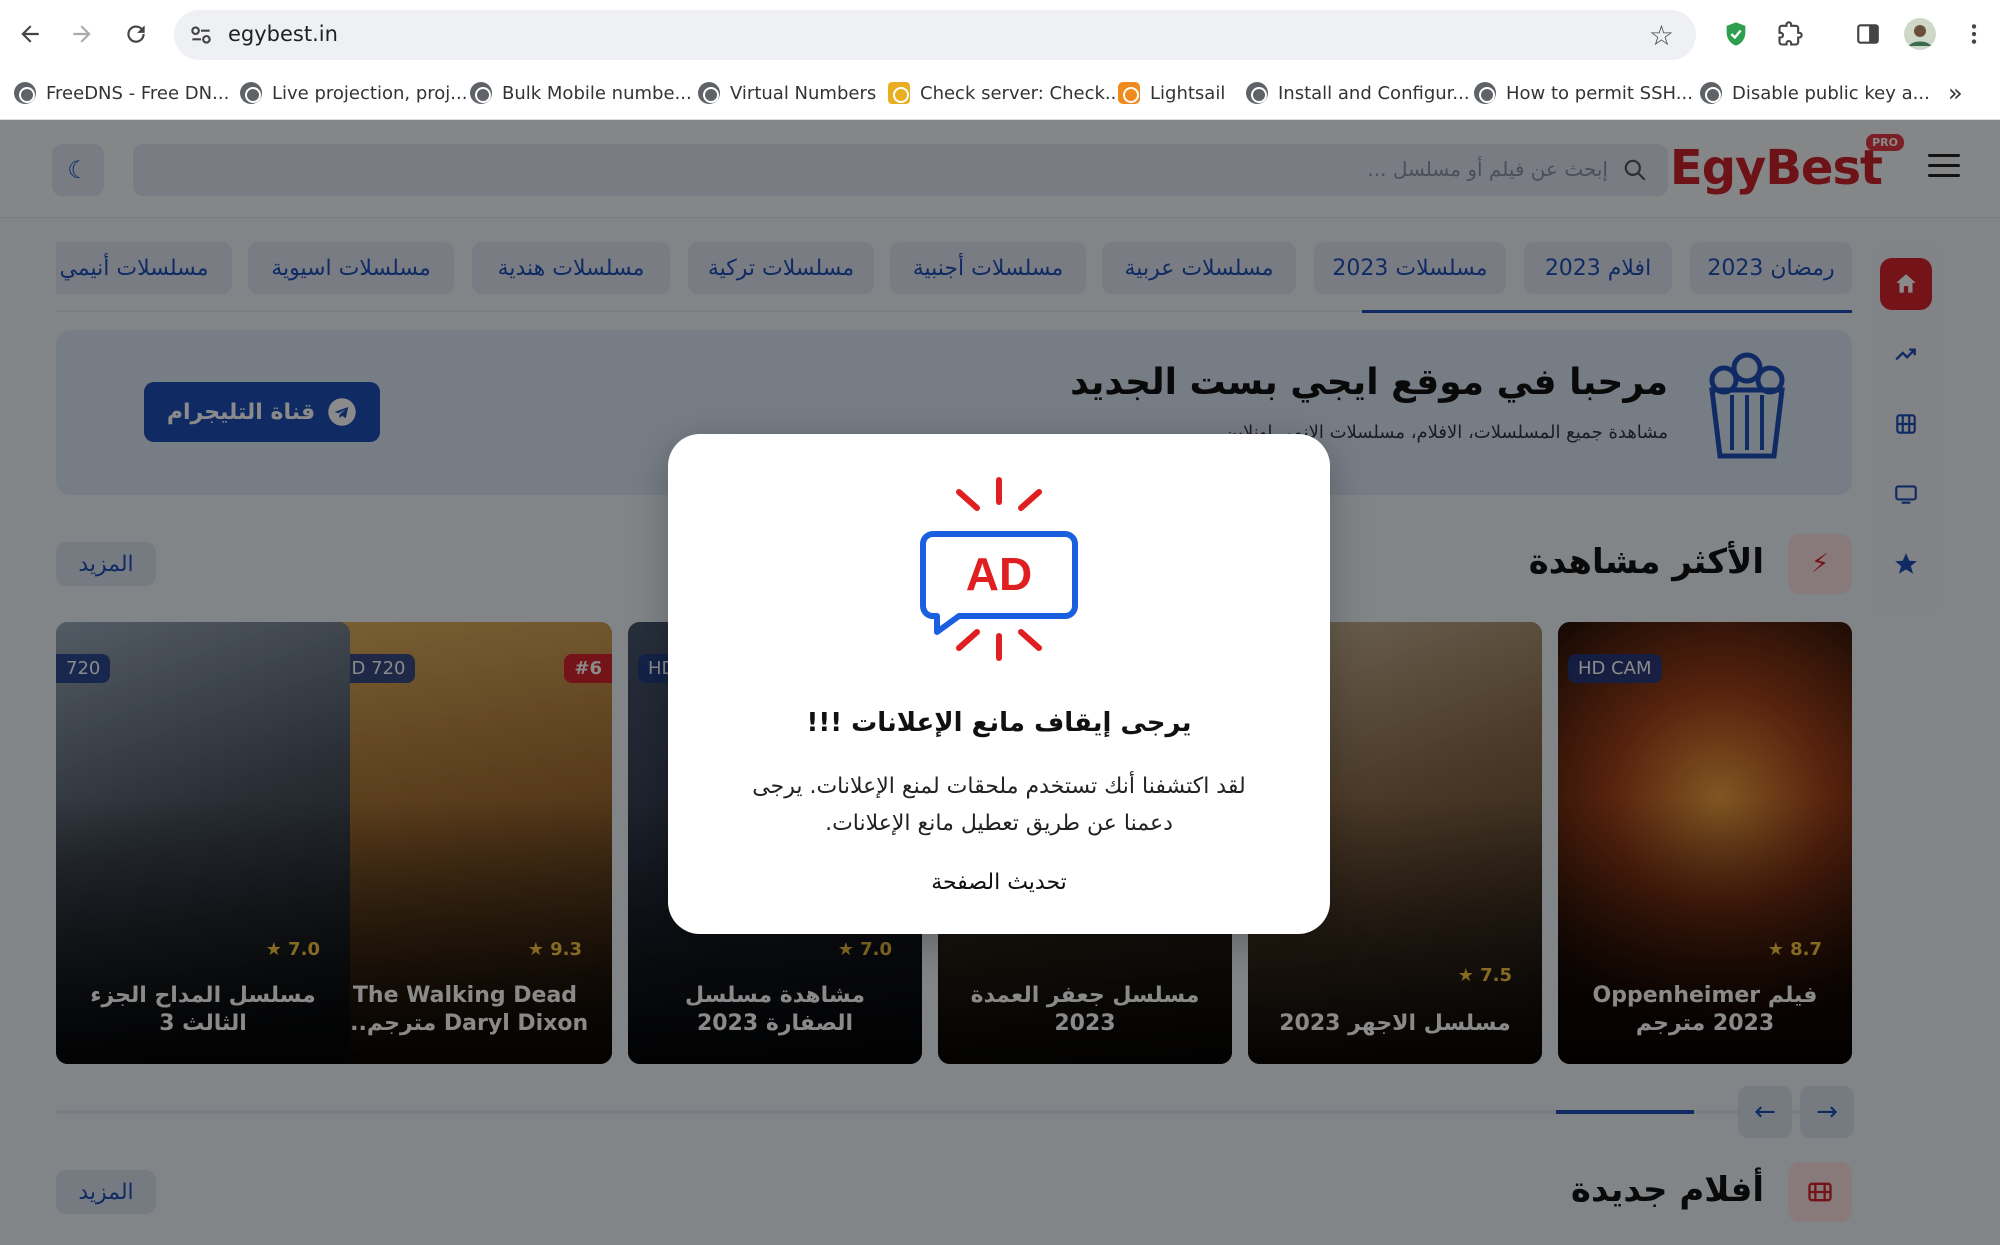 Image resolution: width=2000 pixels, height=1245 pixels. I want to click on bookmark-item: Virtual Numbers, so click(787, 93).